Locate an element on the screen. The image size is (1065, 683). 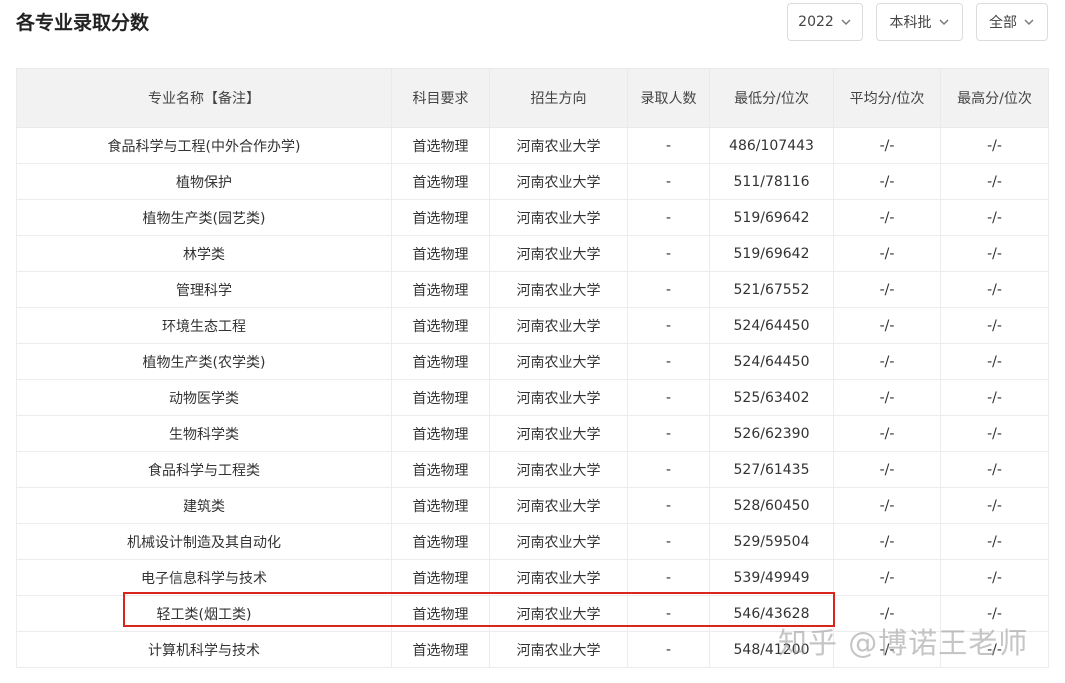
min-score-rank-cell: 511/78116 is located at coordinates (771, 181).